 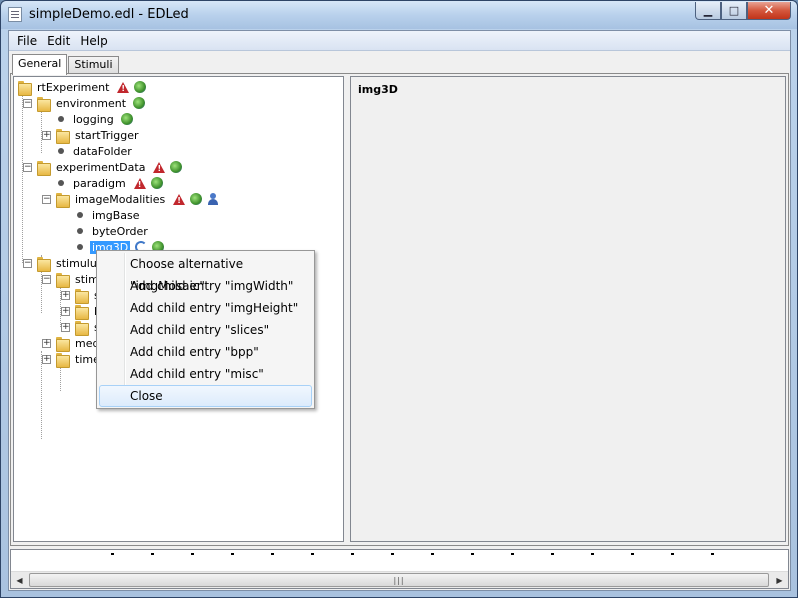 I want to click on tree-node-environment: environment, so click(x=91, y=103).